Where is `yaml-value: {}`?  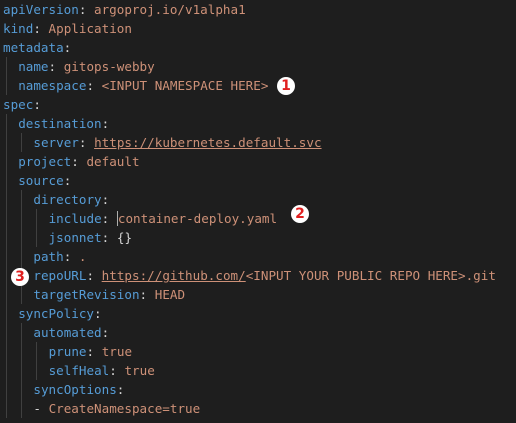 yaml-value: {} is located at coordinates (124, 237).